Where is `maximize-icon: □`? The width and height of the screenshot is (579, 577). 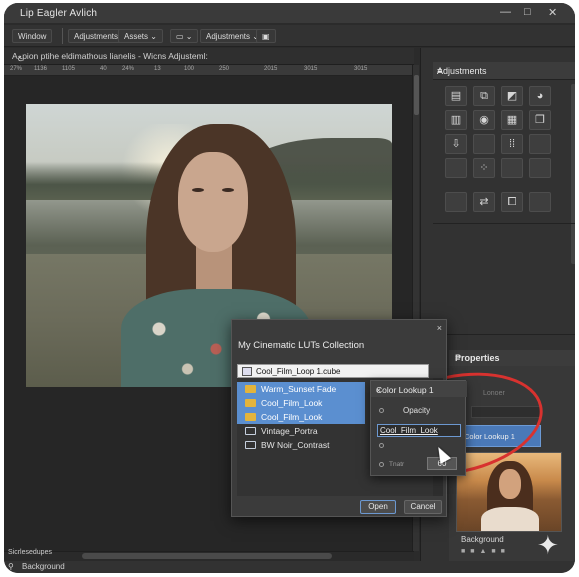
maximize-icon: □ is located at coordinates (527, 12).